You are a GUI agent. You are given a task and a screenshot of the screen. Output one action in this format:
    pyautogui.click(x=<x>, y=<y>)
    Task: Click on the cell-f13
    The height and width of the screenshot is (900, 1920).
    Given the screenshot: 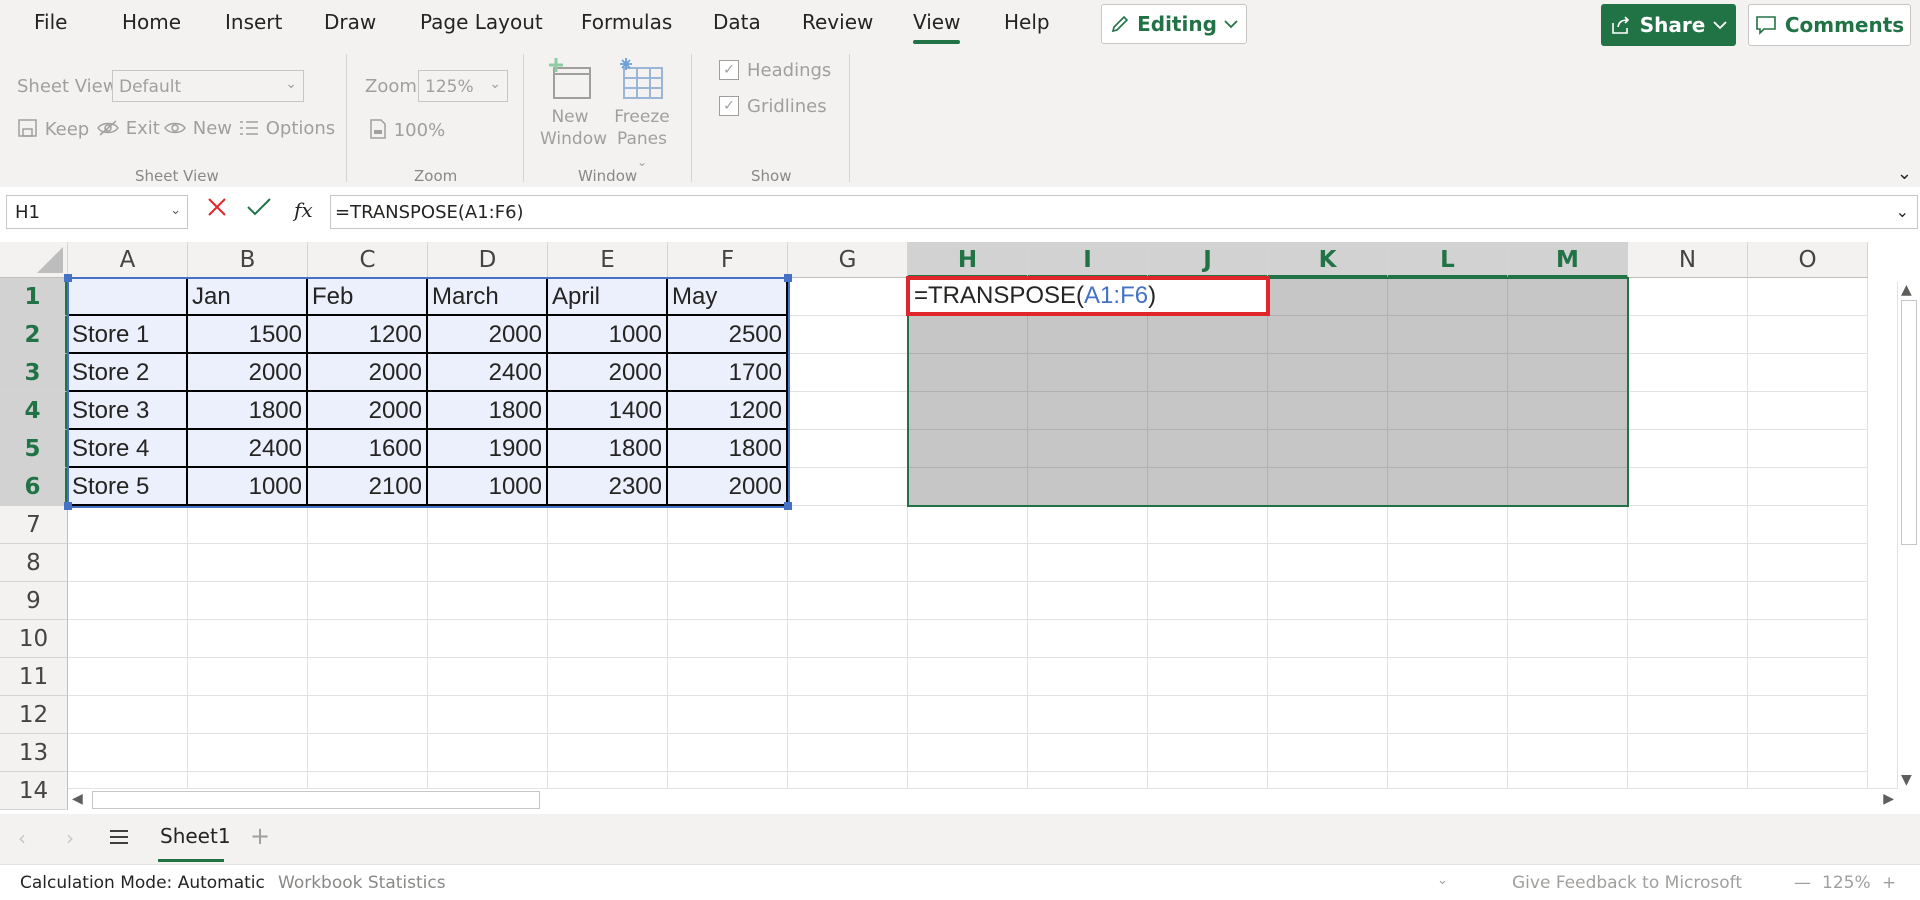 What is the action you would take?
    pyautogui.click(x=728, y=753)
    